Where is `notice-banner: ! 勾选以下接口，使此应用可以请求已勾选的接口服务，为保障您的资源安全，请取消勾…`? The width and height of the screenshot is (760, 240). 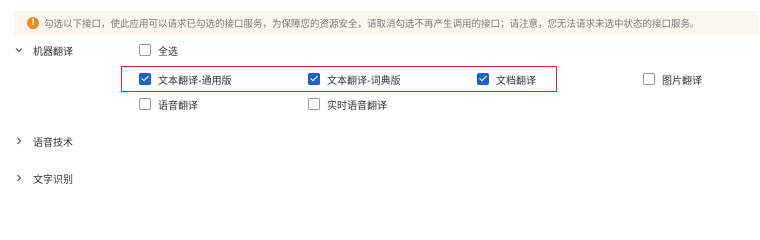 notice-banner: ! 勾选以下接口，使此应用可以请求已勾选的接口服务，为保障您的资源安全，请取消勾… is located at coordinates (386, 23).